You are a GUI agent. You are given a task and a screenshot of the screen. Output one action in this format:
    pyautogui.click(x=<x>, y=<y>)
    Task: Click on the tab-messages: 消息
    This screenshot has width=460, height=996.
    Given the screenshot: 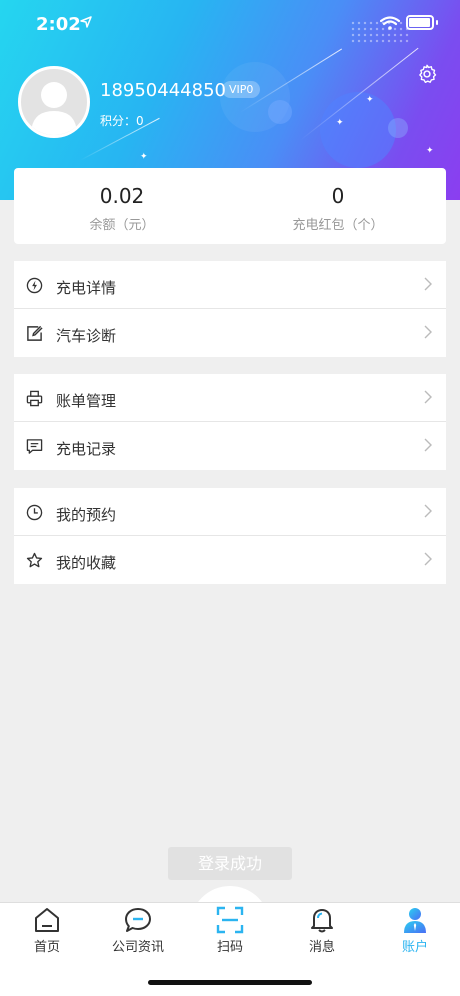 What is the action you would take?
    pyautogui.click(x=322, y=930)
    